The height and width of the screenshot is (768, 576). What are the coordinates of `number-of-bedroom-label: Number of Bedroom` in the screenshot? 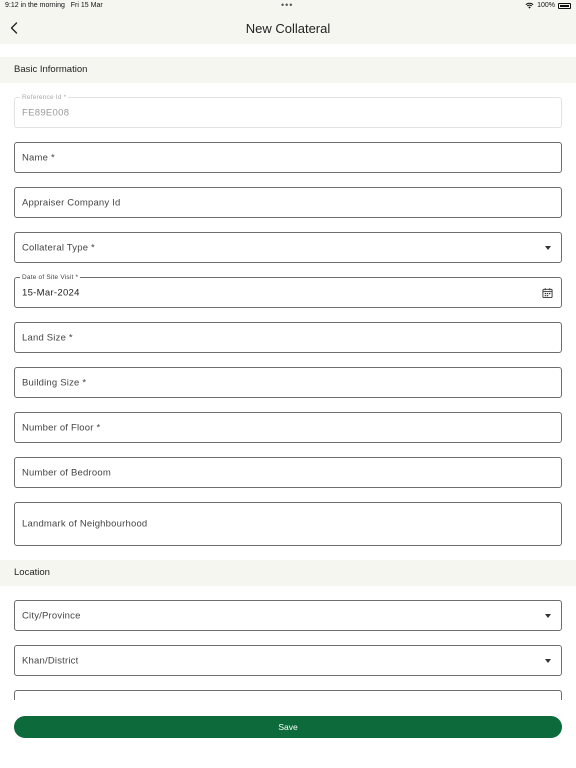 It's located at (66, 472).